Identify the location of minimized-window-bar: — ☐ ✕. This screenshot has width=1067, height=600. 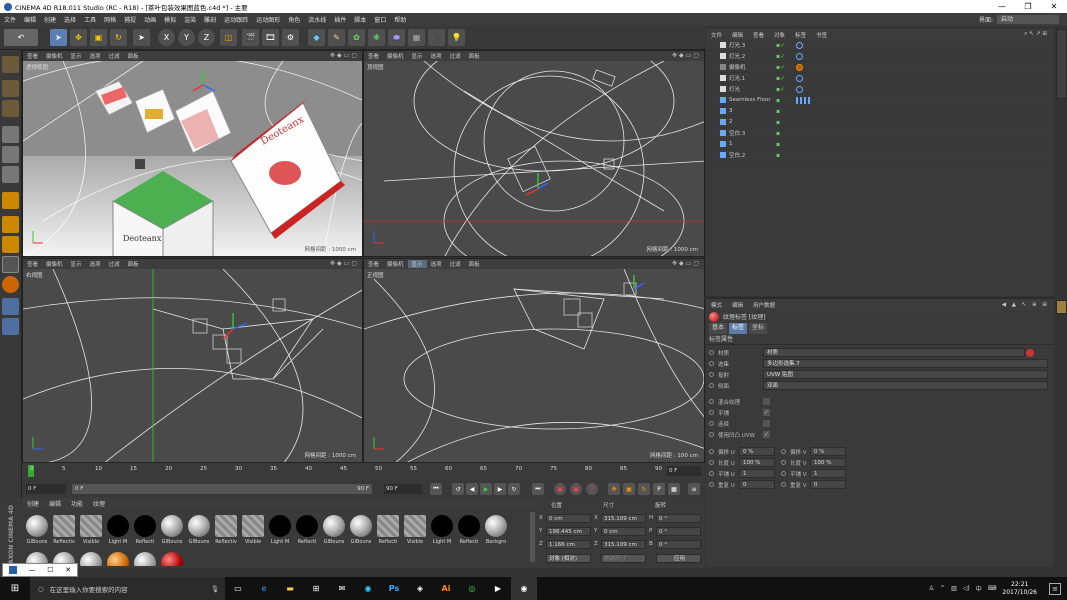
(40, 570).